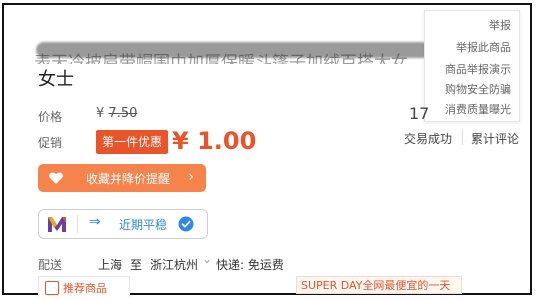 The height and width of the screenshot is (300, 536). I want to click on trend-label: 近期平稳, so click(143, 225).